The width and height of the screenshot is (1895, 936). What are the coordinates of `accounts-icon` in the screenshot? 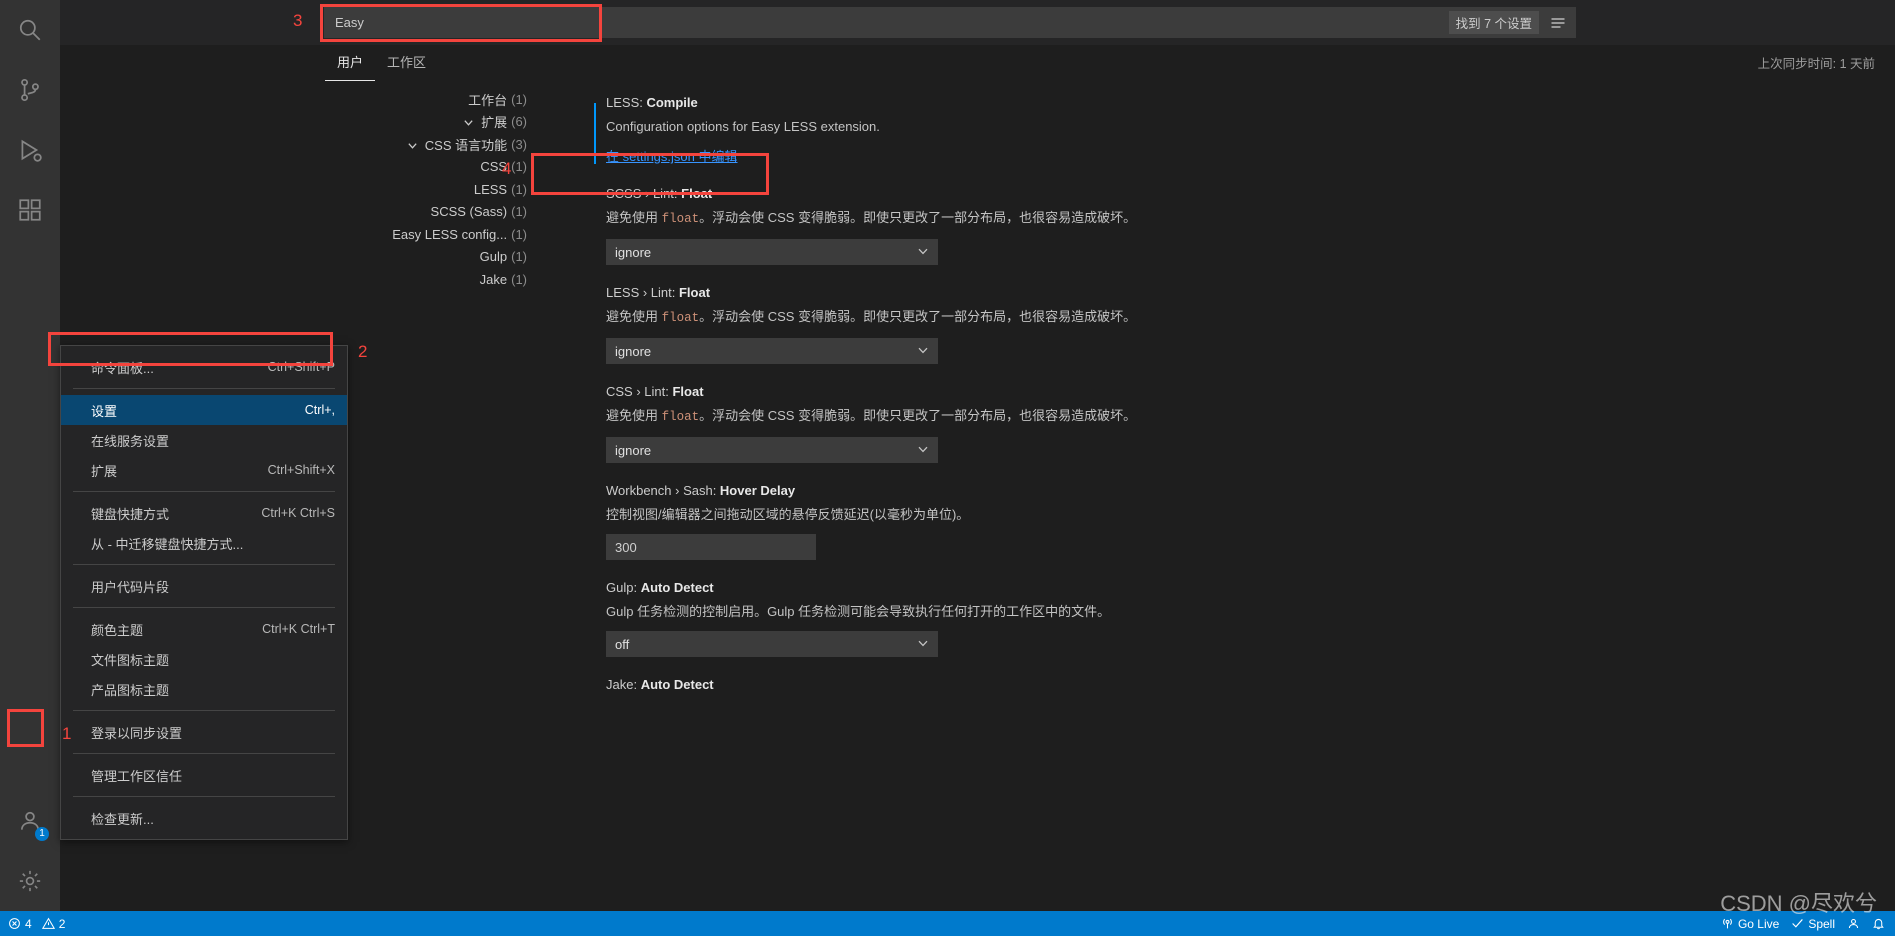 It's located at (30, 821).